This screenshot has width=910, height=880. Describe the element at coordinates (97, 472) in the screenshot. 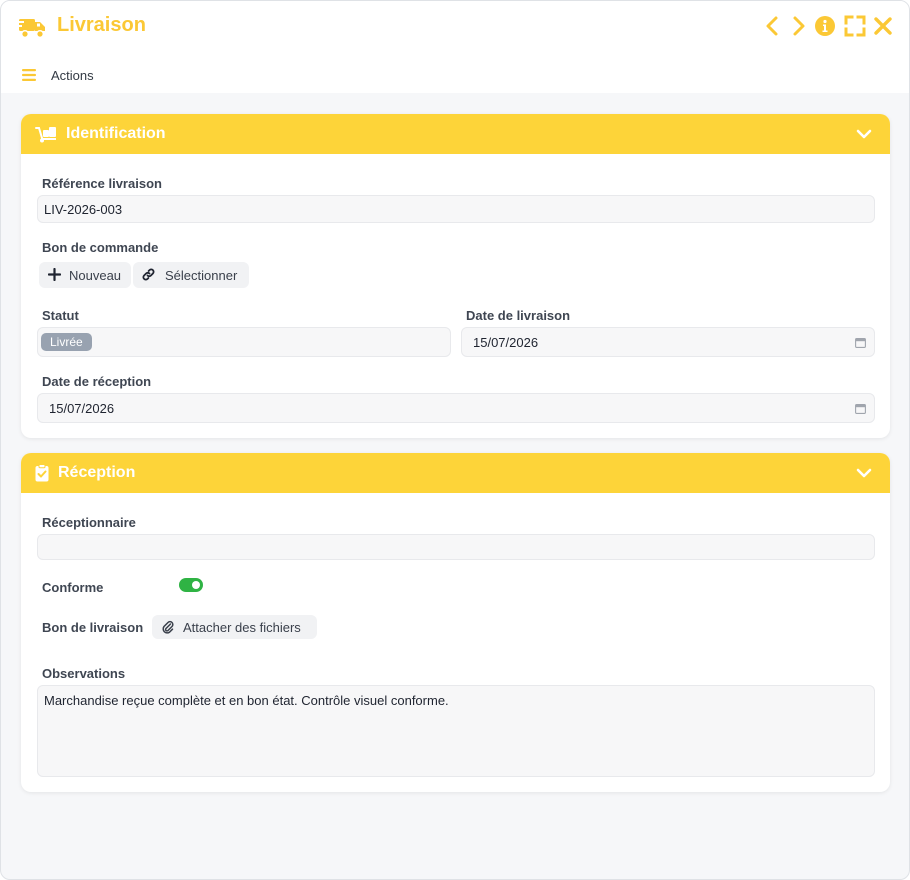

I see `reception-title: Réception` at that location.